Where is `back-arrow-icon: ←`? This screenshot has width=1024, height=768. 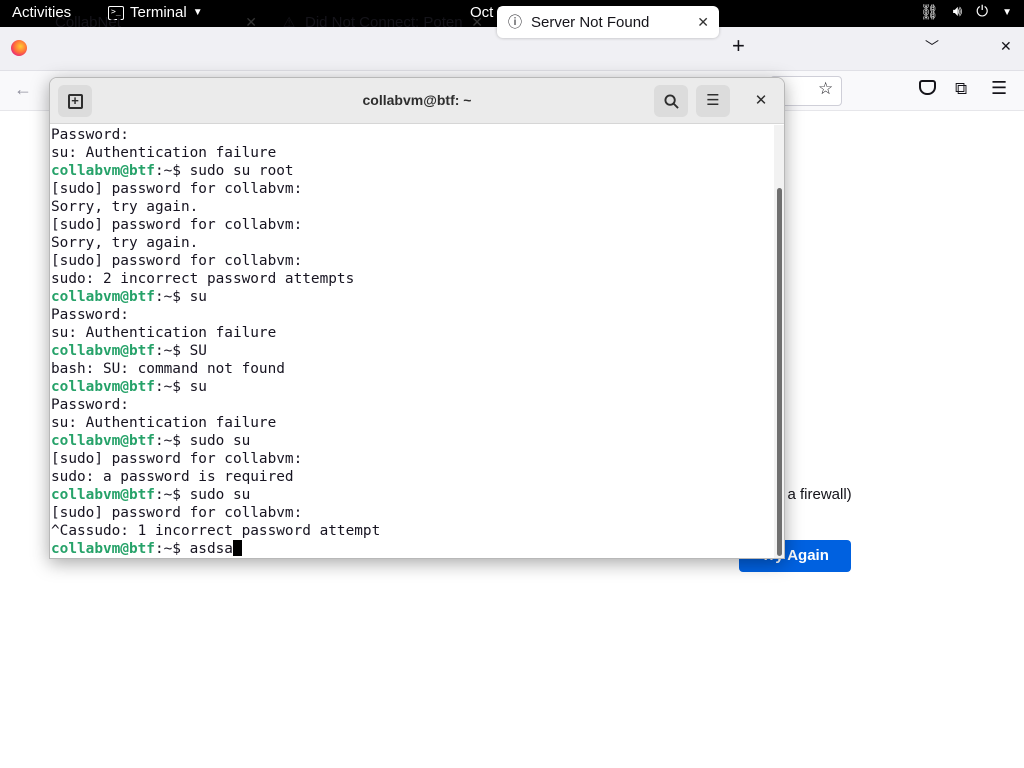 back-arrow-icon: ← is located at coordinates (23, 89).